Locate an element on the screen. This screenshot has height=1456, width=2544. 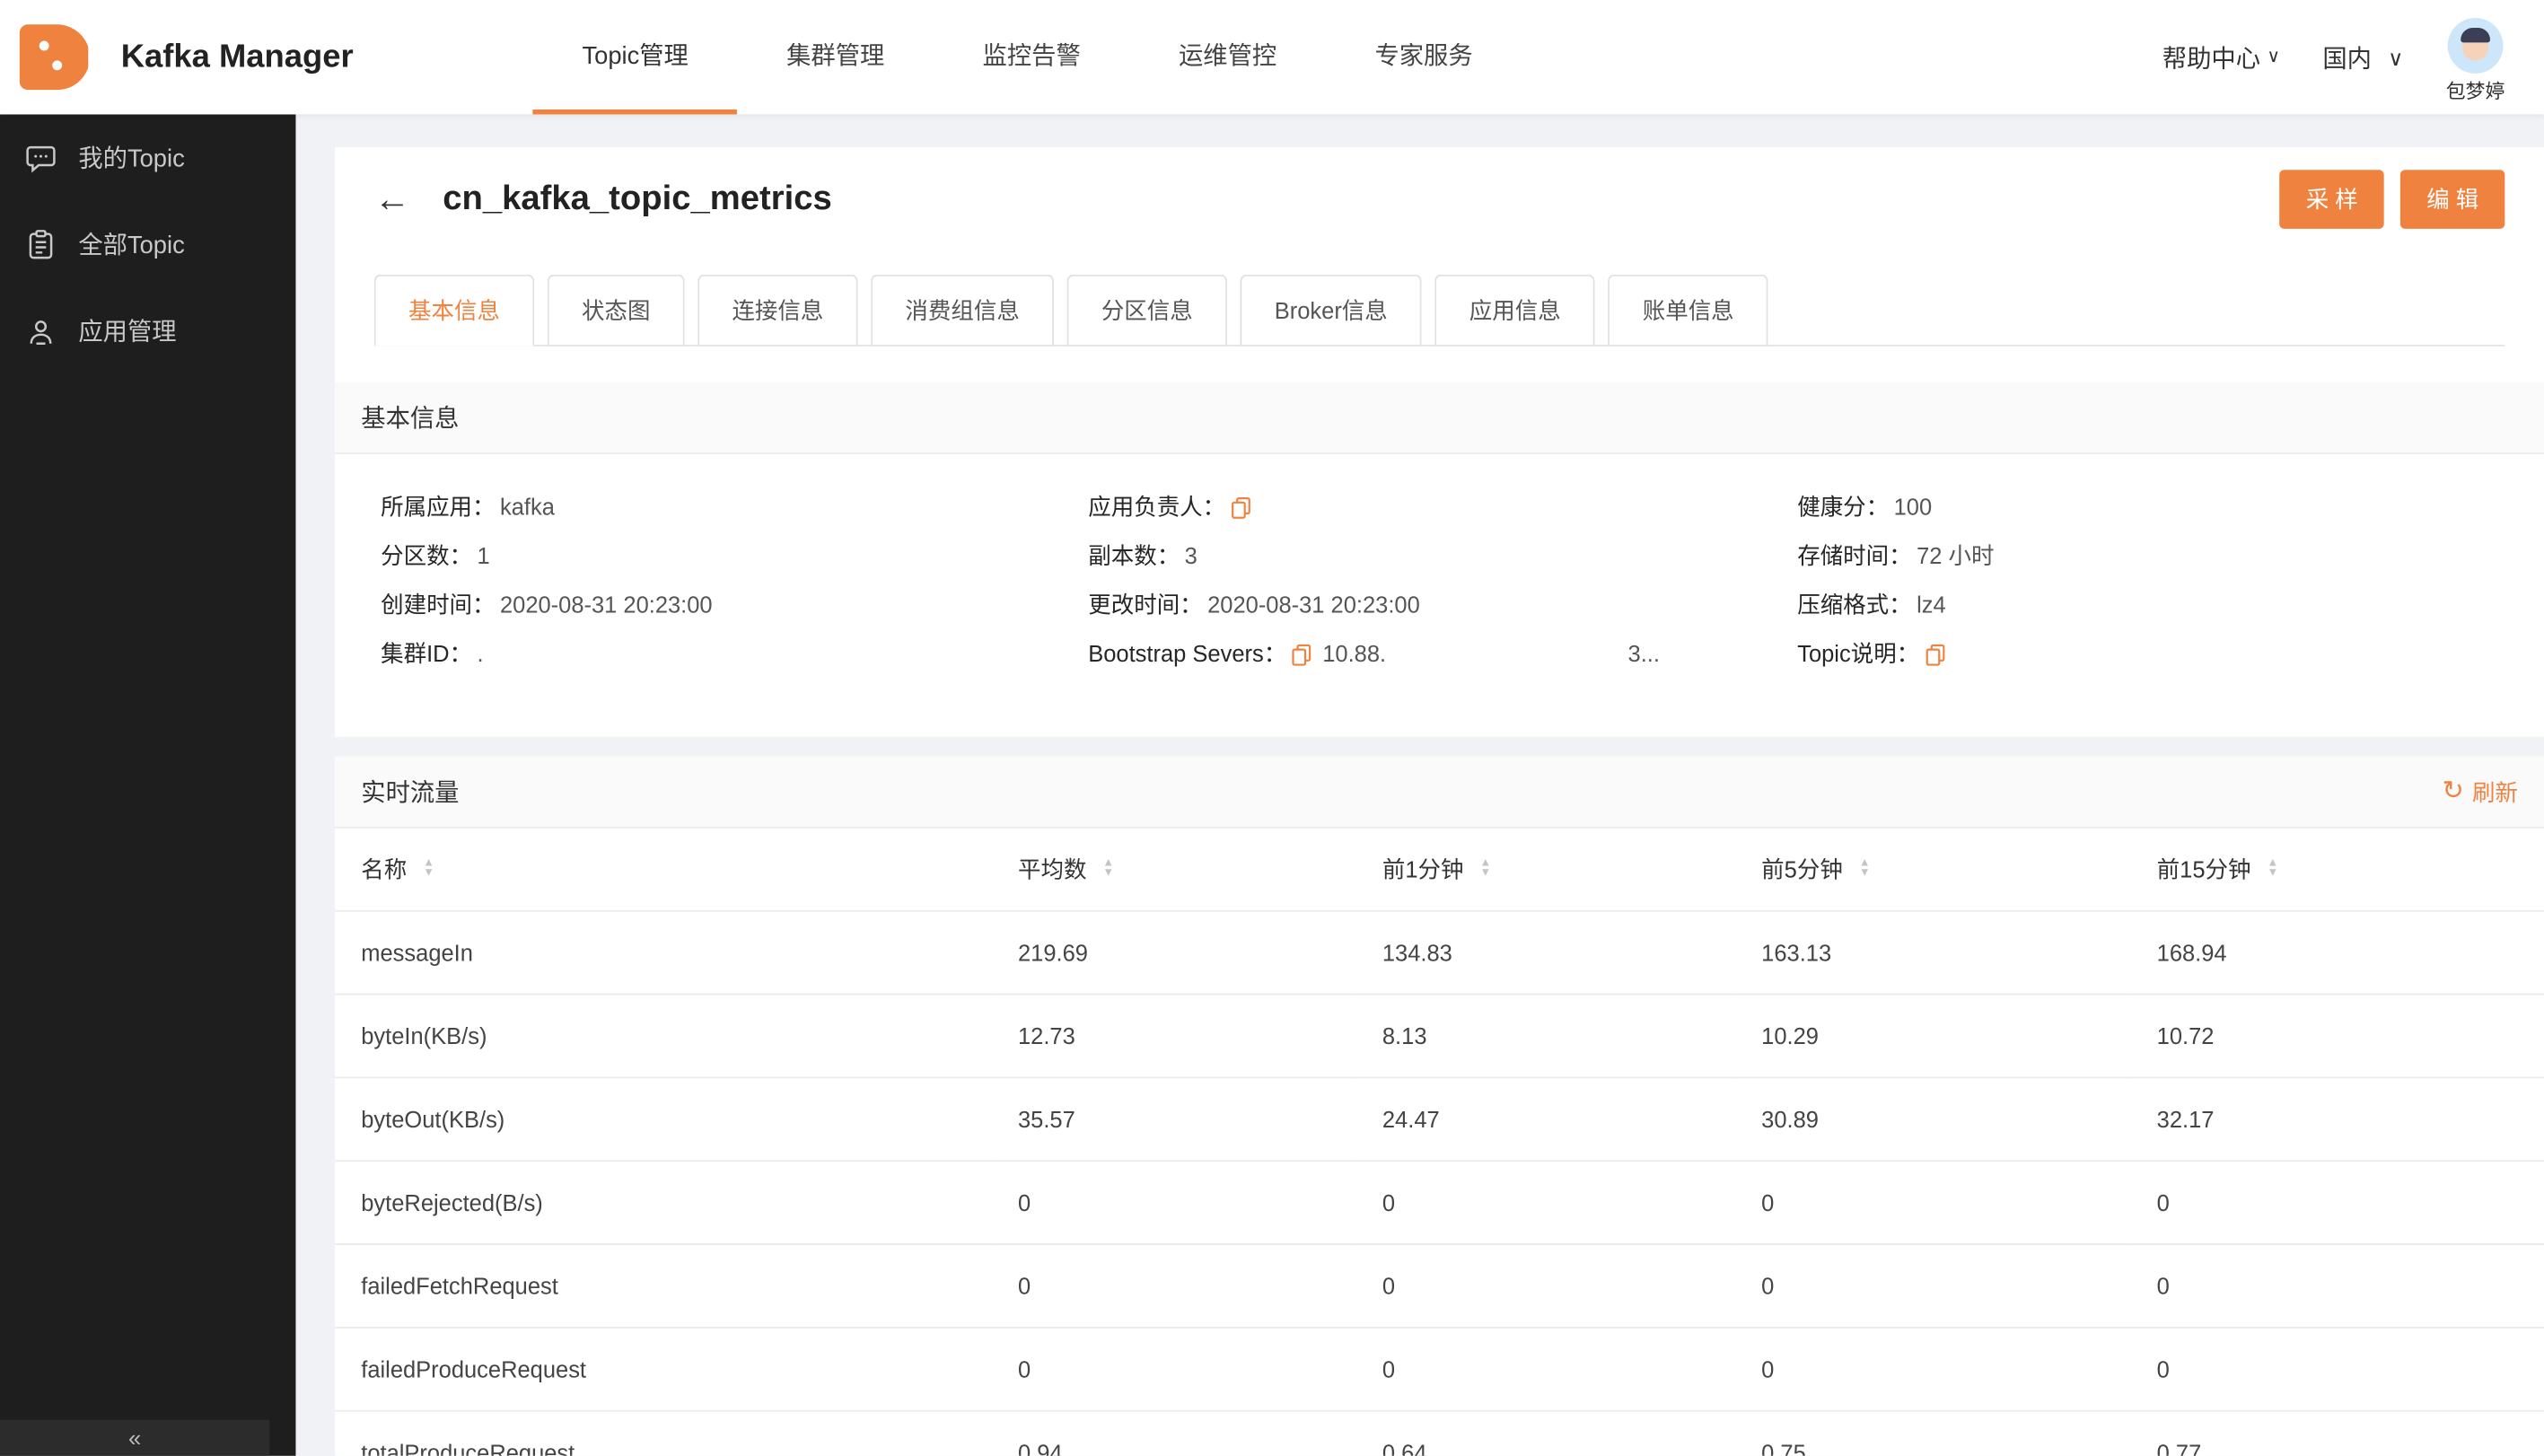
region-selector: 国内 ∨ is located at coordinates (2362, 57).